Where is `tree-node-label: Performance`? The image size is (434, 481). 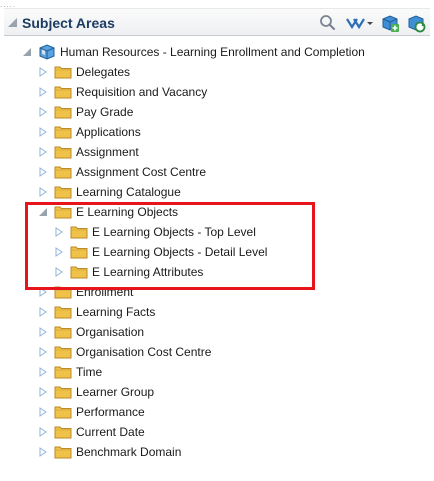
tree-node-label: Performance is located at coordinates (110, 412).